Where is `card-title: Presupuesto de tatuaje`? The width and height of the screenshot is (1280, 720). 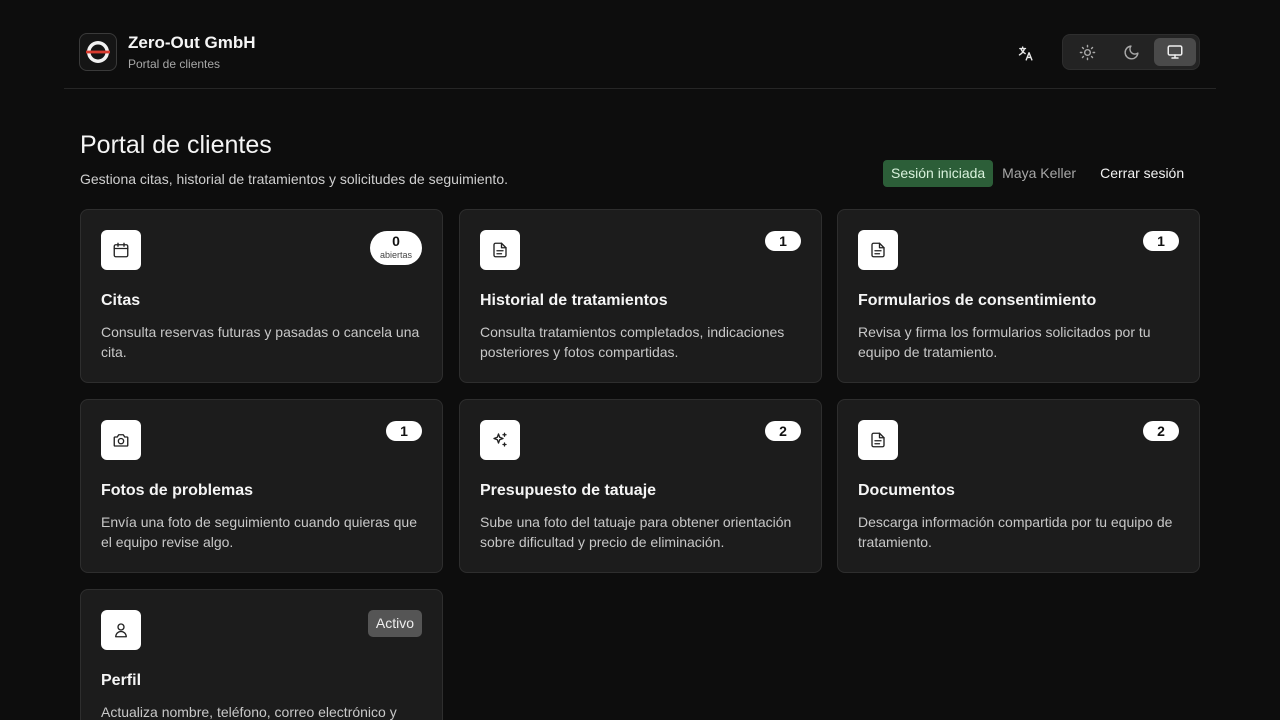 card-title: Presupuesto de tatuaje is located at coordinates (568, 490).